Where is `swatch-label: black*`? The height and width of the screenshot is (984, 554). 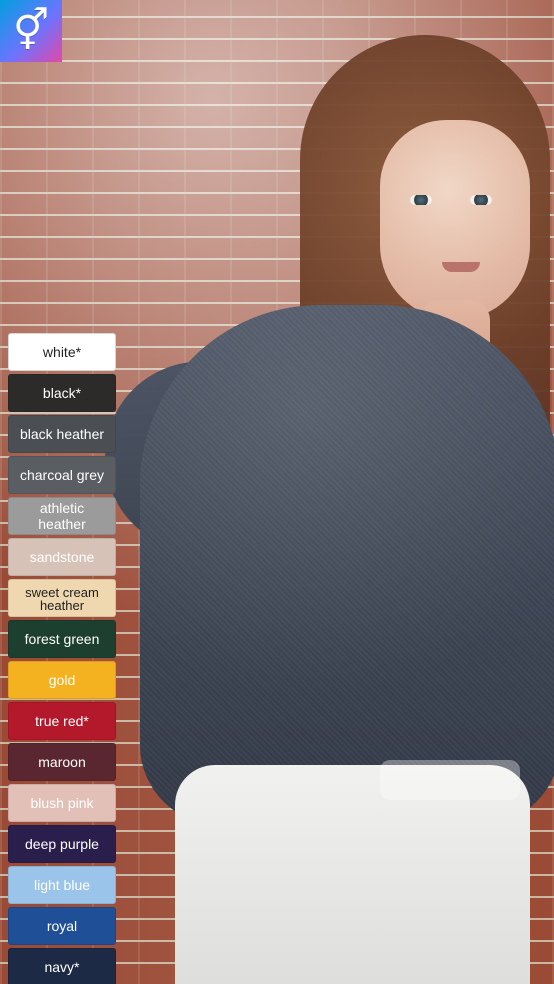 swatch-label: black* is located at coordinates (62, 393).